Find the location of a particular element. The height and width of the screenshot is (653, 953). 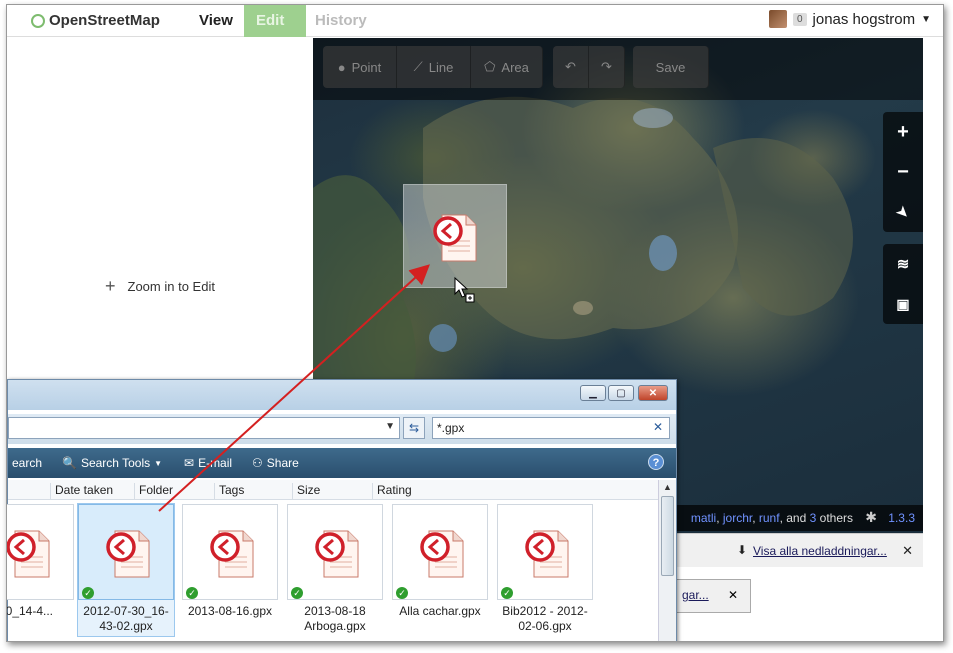

cursor-icon is located at coordinates (464, 289).